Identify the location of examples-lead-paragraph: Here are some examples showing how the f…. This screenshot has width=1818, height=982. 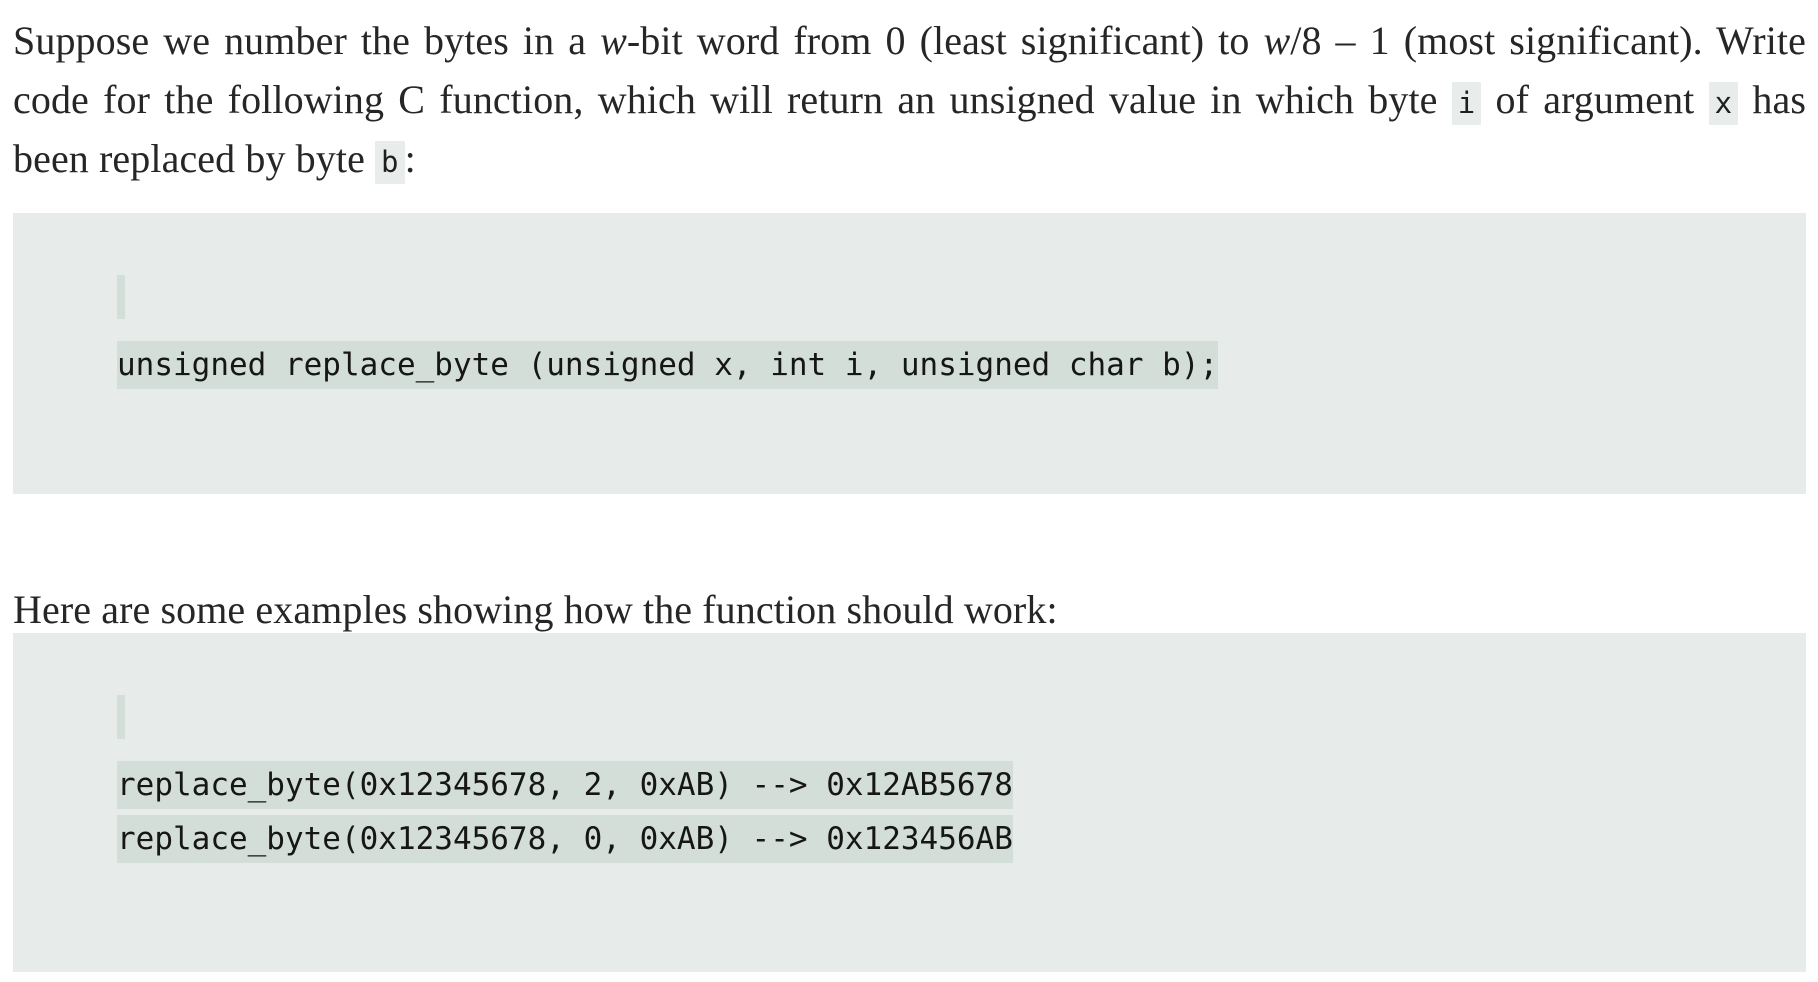
(535, 609).